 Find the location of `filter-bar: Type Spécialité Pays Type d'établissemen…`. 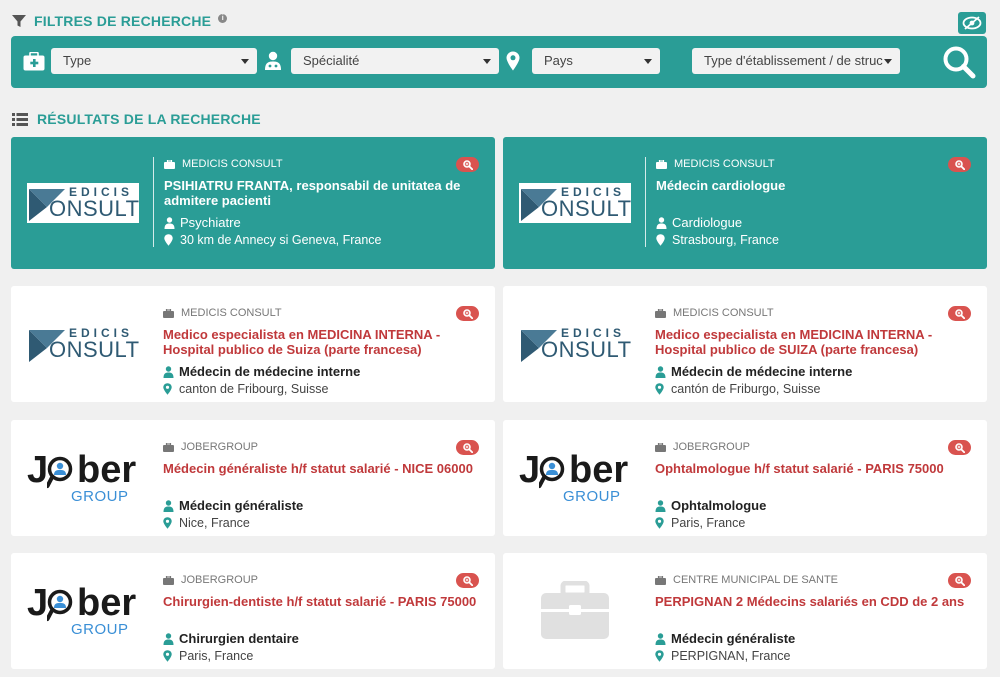

filter-bar: Type Spécialité Pays Type d'établissemen… is located at coordinates (499, 62).